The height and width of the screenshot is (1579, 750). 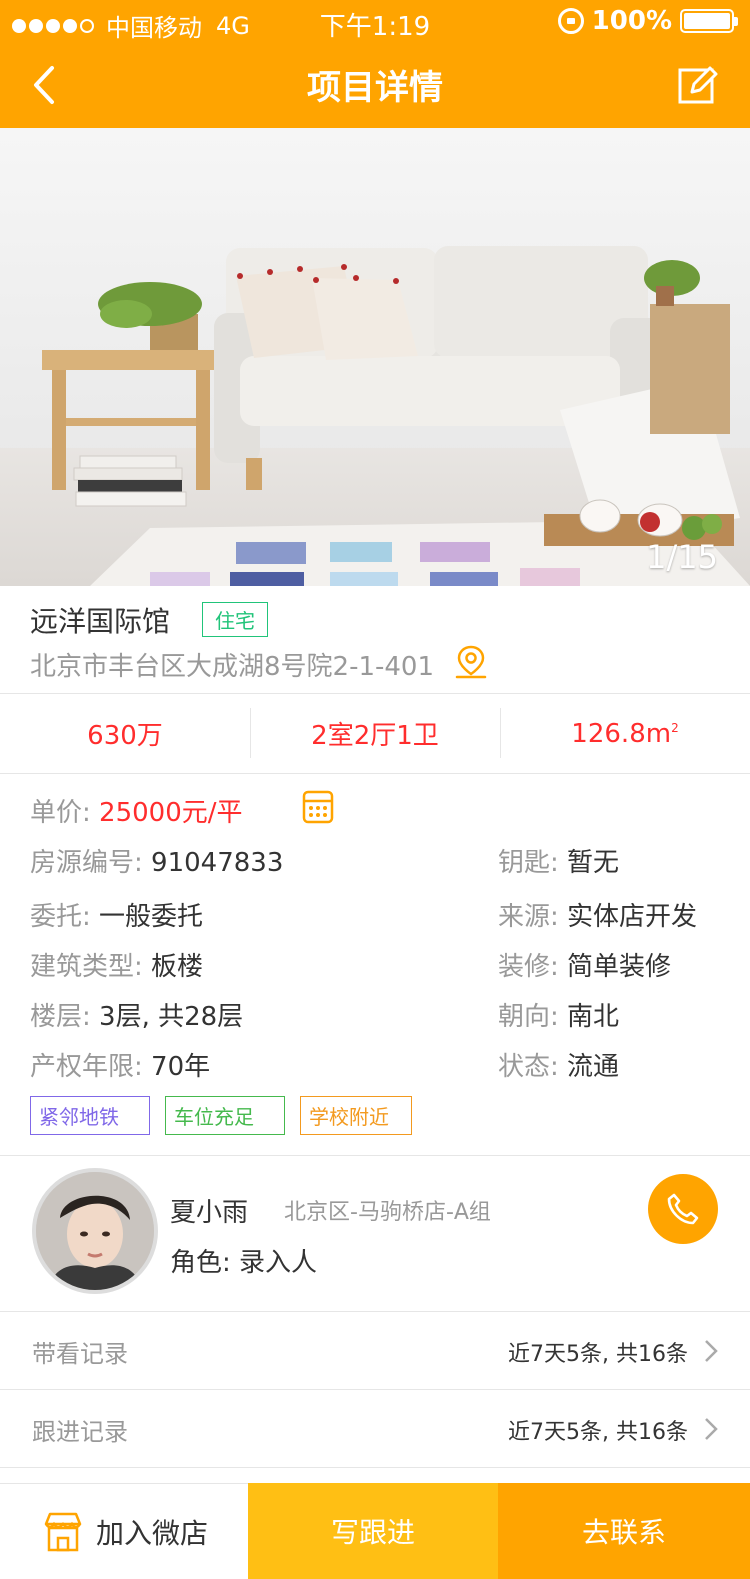 I want to click on detail-house-id: 房源编号: 91047833, so click(x=156, y=860).